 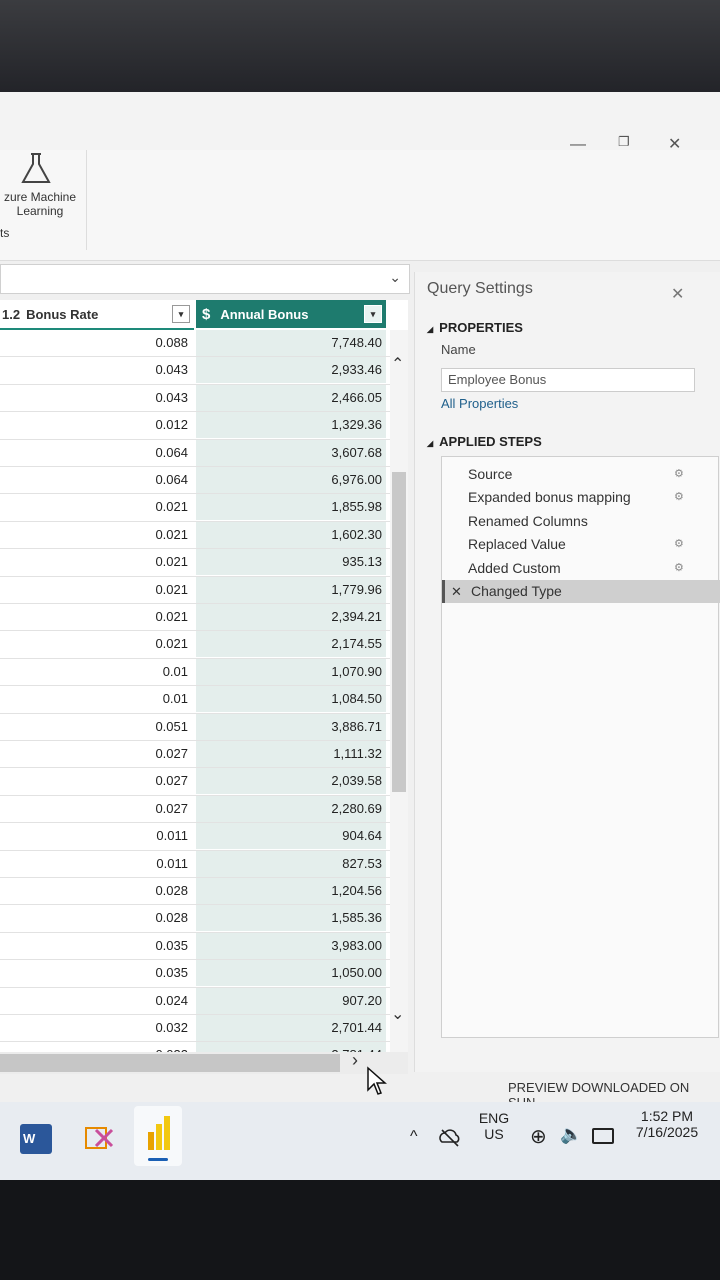 What do you see at coordinates (568, 380) in the screenshot?
I see `query-name-input: Employee Bonus` at bounding box center [568, 380].